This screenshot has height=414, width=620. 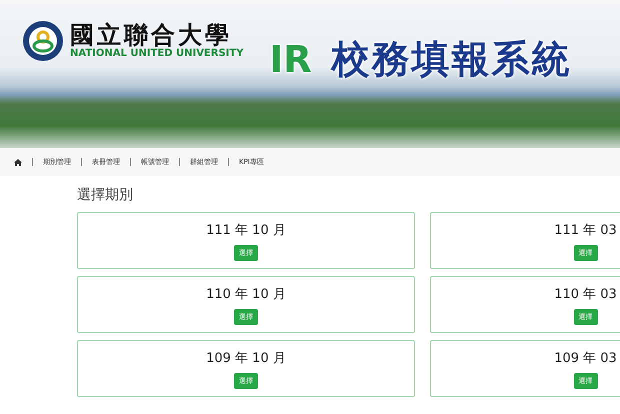 I want to click on university-logo-icon, so click(x=43, y=41).